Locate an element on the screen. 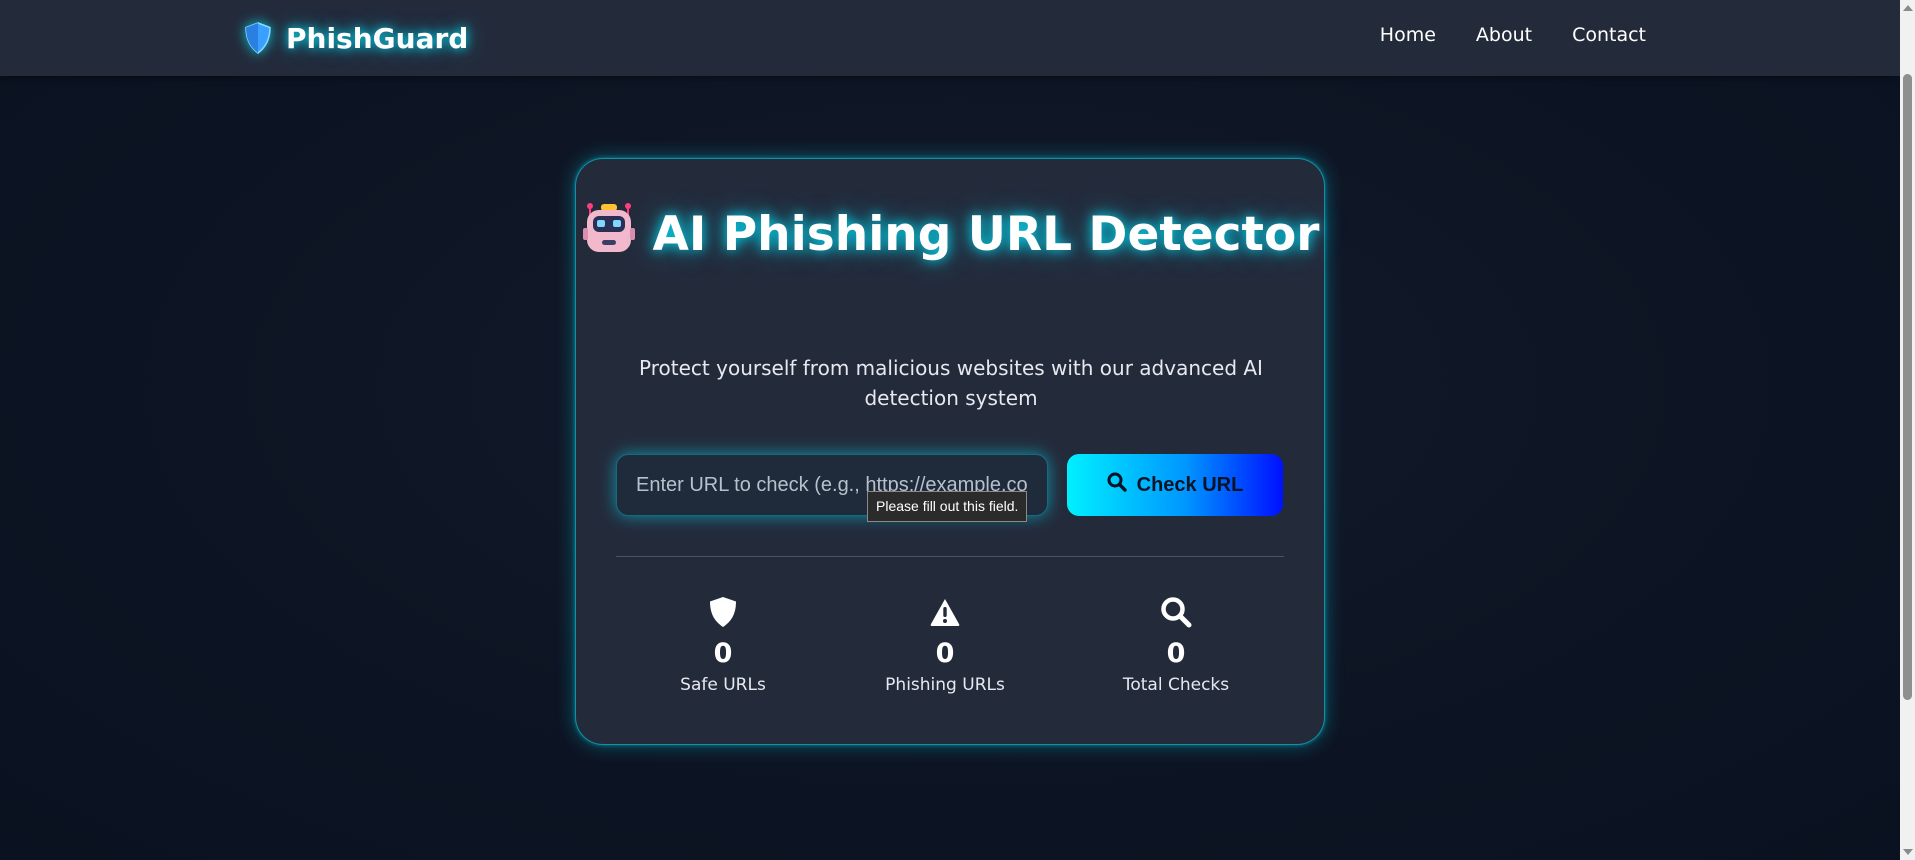 The width and height of the screenshot is (1915, 860). total-checks-count: 0 is located at coordinates (1176, 653).